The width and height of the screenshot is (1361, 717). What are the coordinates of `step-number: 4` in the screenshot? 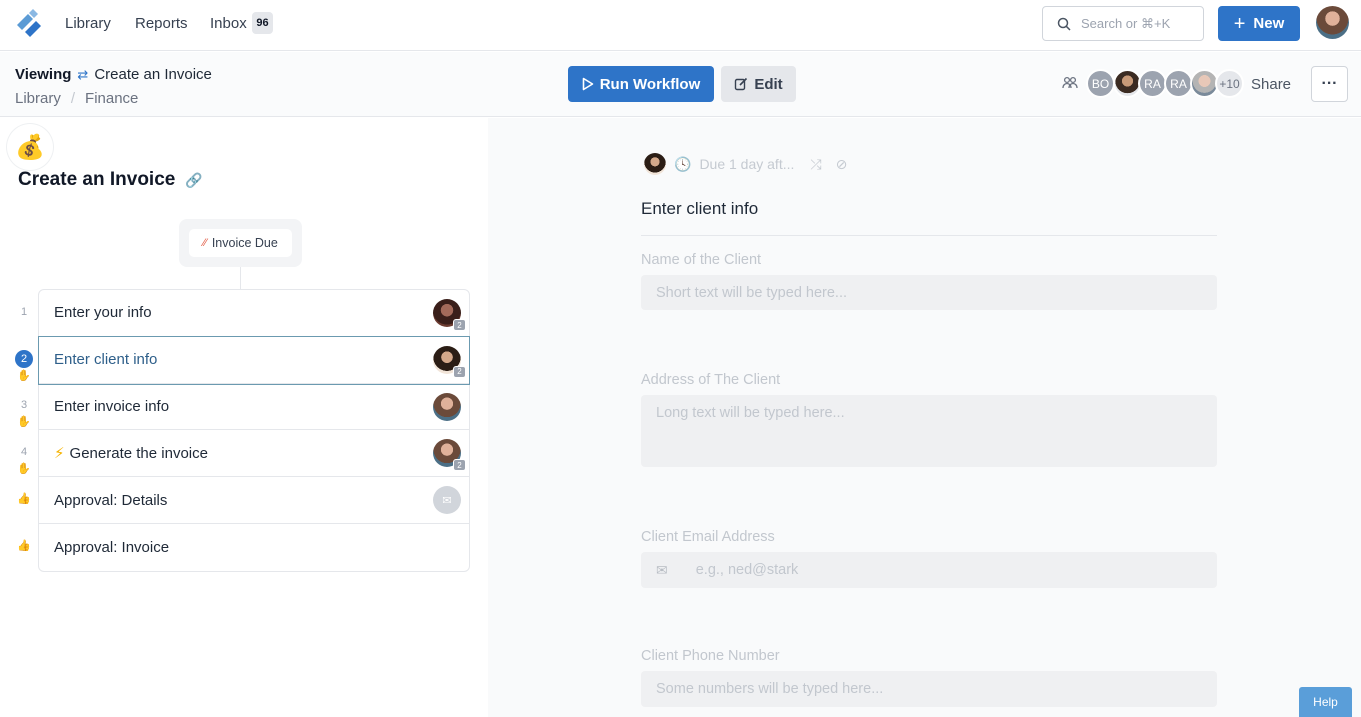 It's located at (24, 452).